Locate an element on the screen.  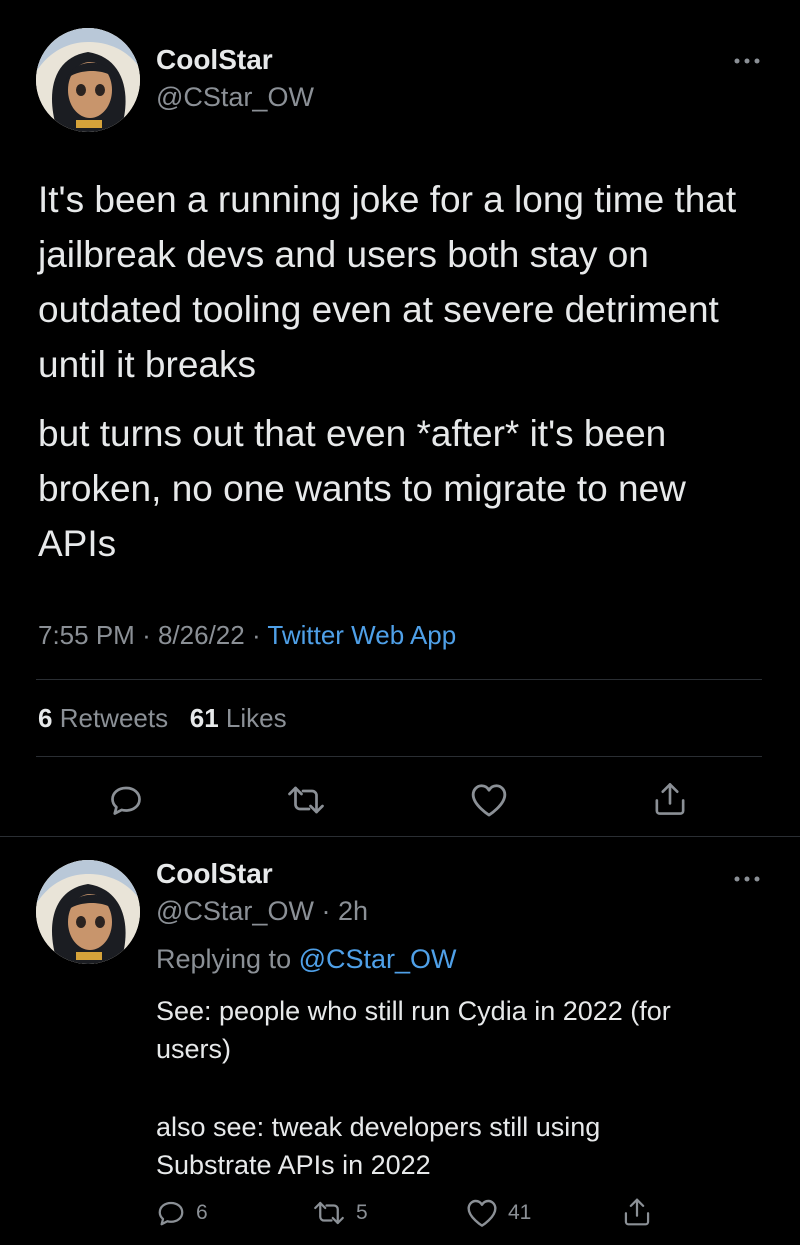
retweet-count: 6 is located at coordinates (45, 718).